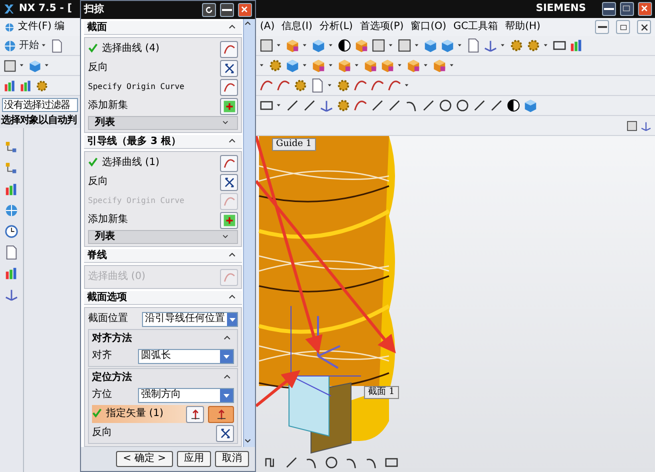  What do you see at coordinates (297, 27) in the screenshot?
I see `menu-item: 信息(I)` at bounding box center [297, 27].